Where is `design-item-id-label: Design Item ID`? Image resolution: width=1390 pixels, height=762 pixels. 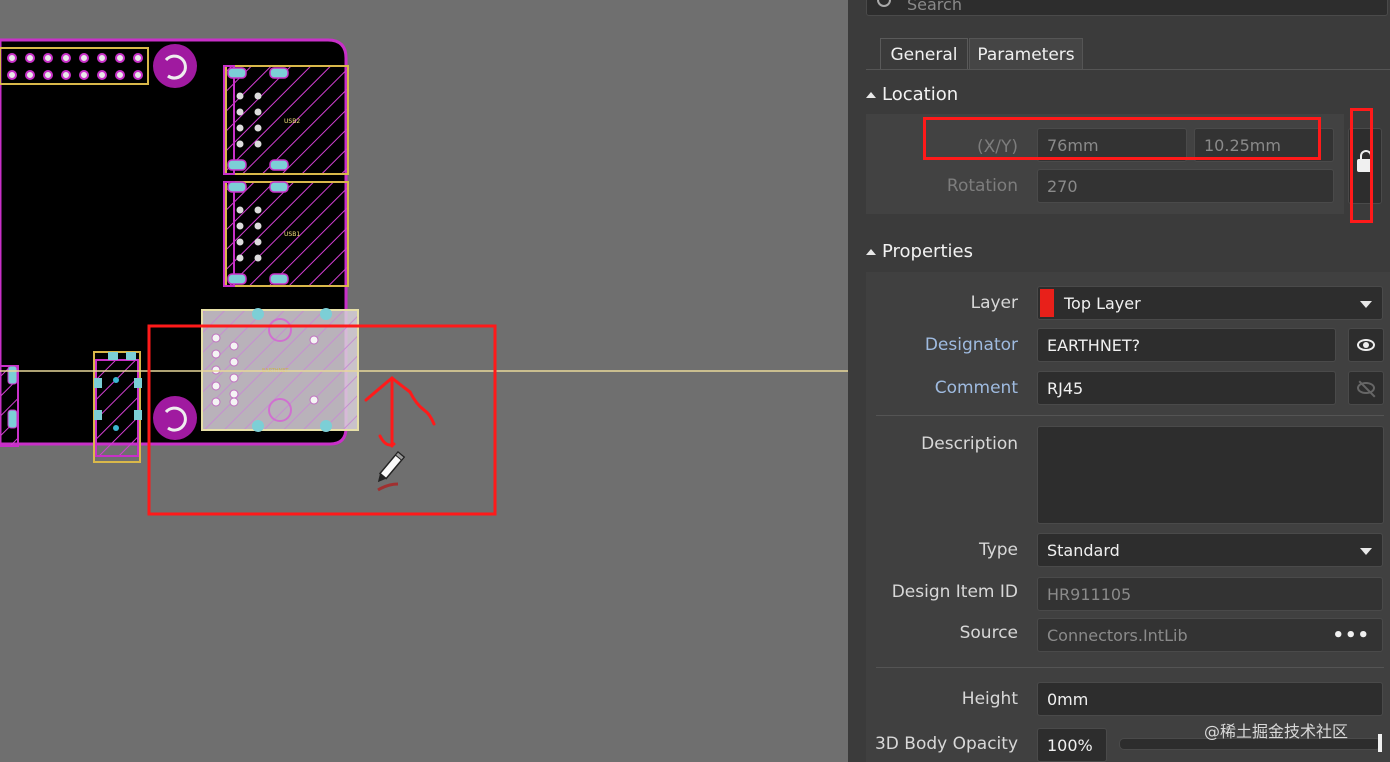 design-item-id-label: Design Item ID is located at coordinates (954, 592).